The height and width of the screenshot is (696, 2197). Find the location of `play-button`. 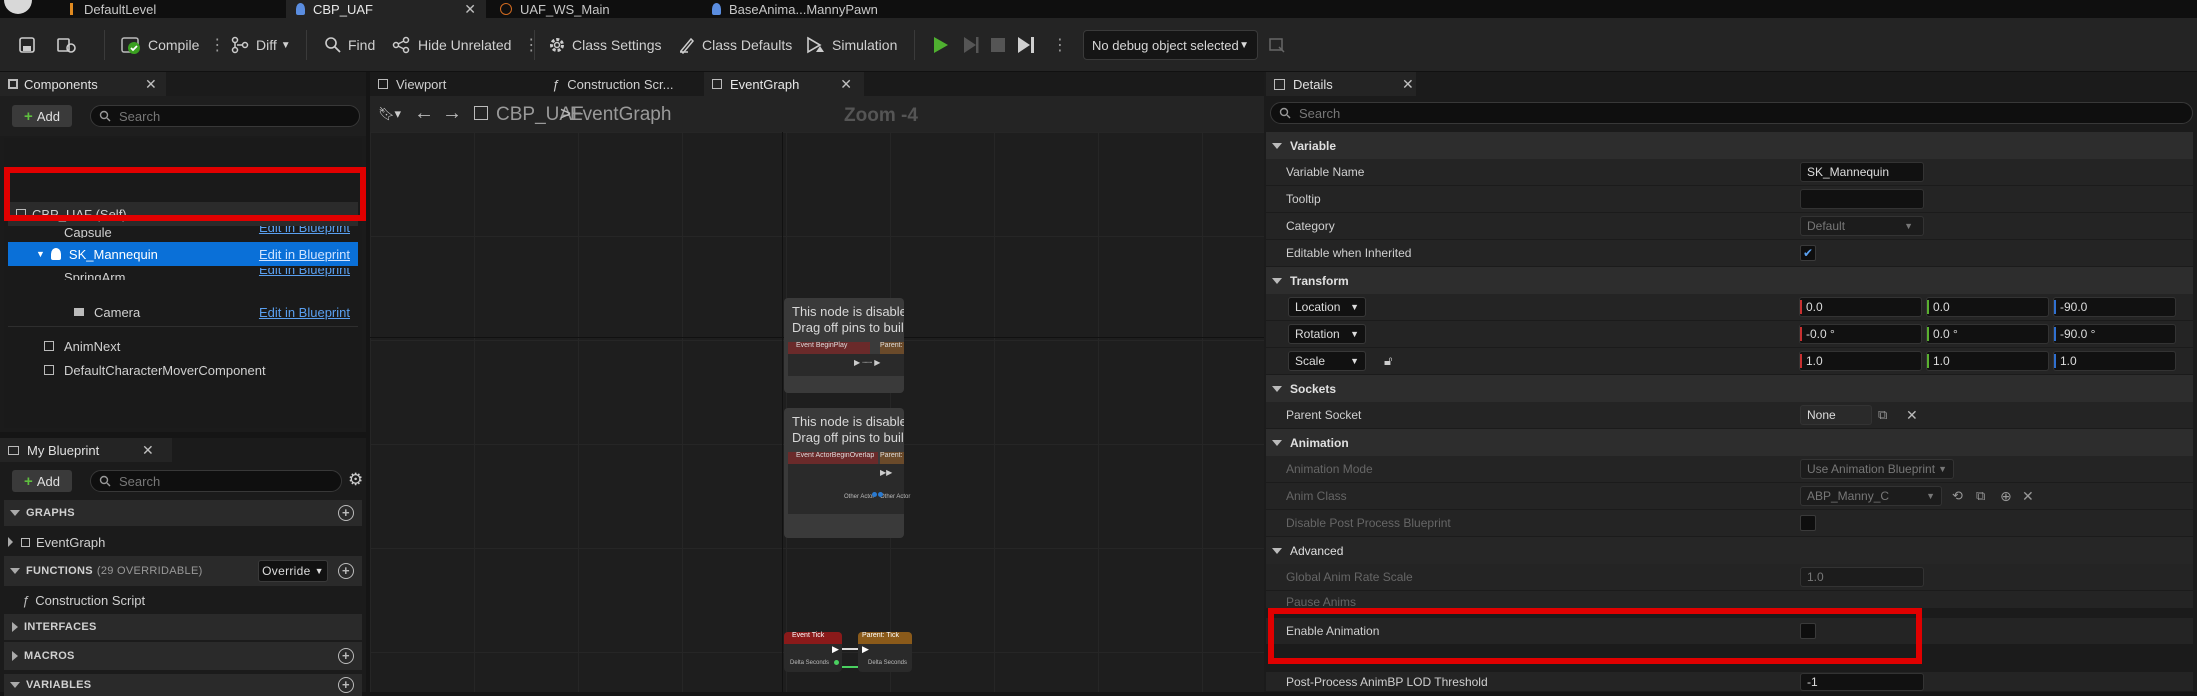

play-button is located at coordinates (943, 45).